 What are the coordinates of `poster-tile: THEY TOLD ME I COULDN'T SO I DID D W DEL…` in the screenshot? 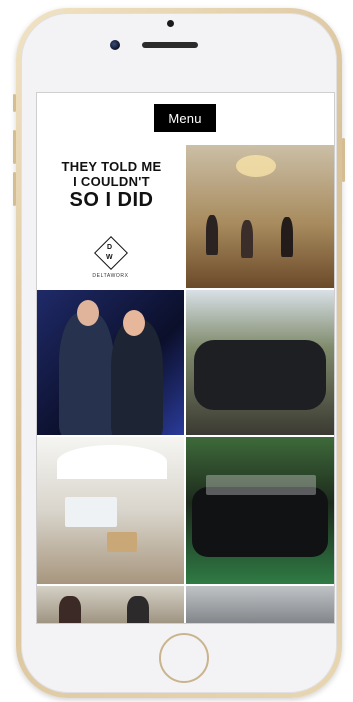 It's located at (110, 216).